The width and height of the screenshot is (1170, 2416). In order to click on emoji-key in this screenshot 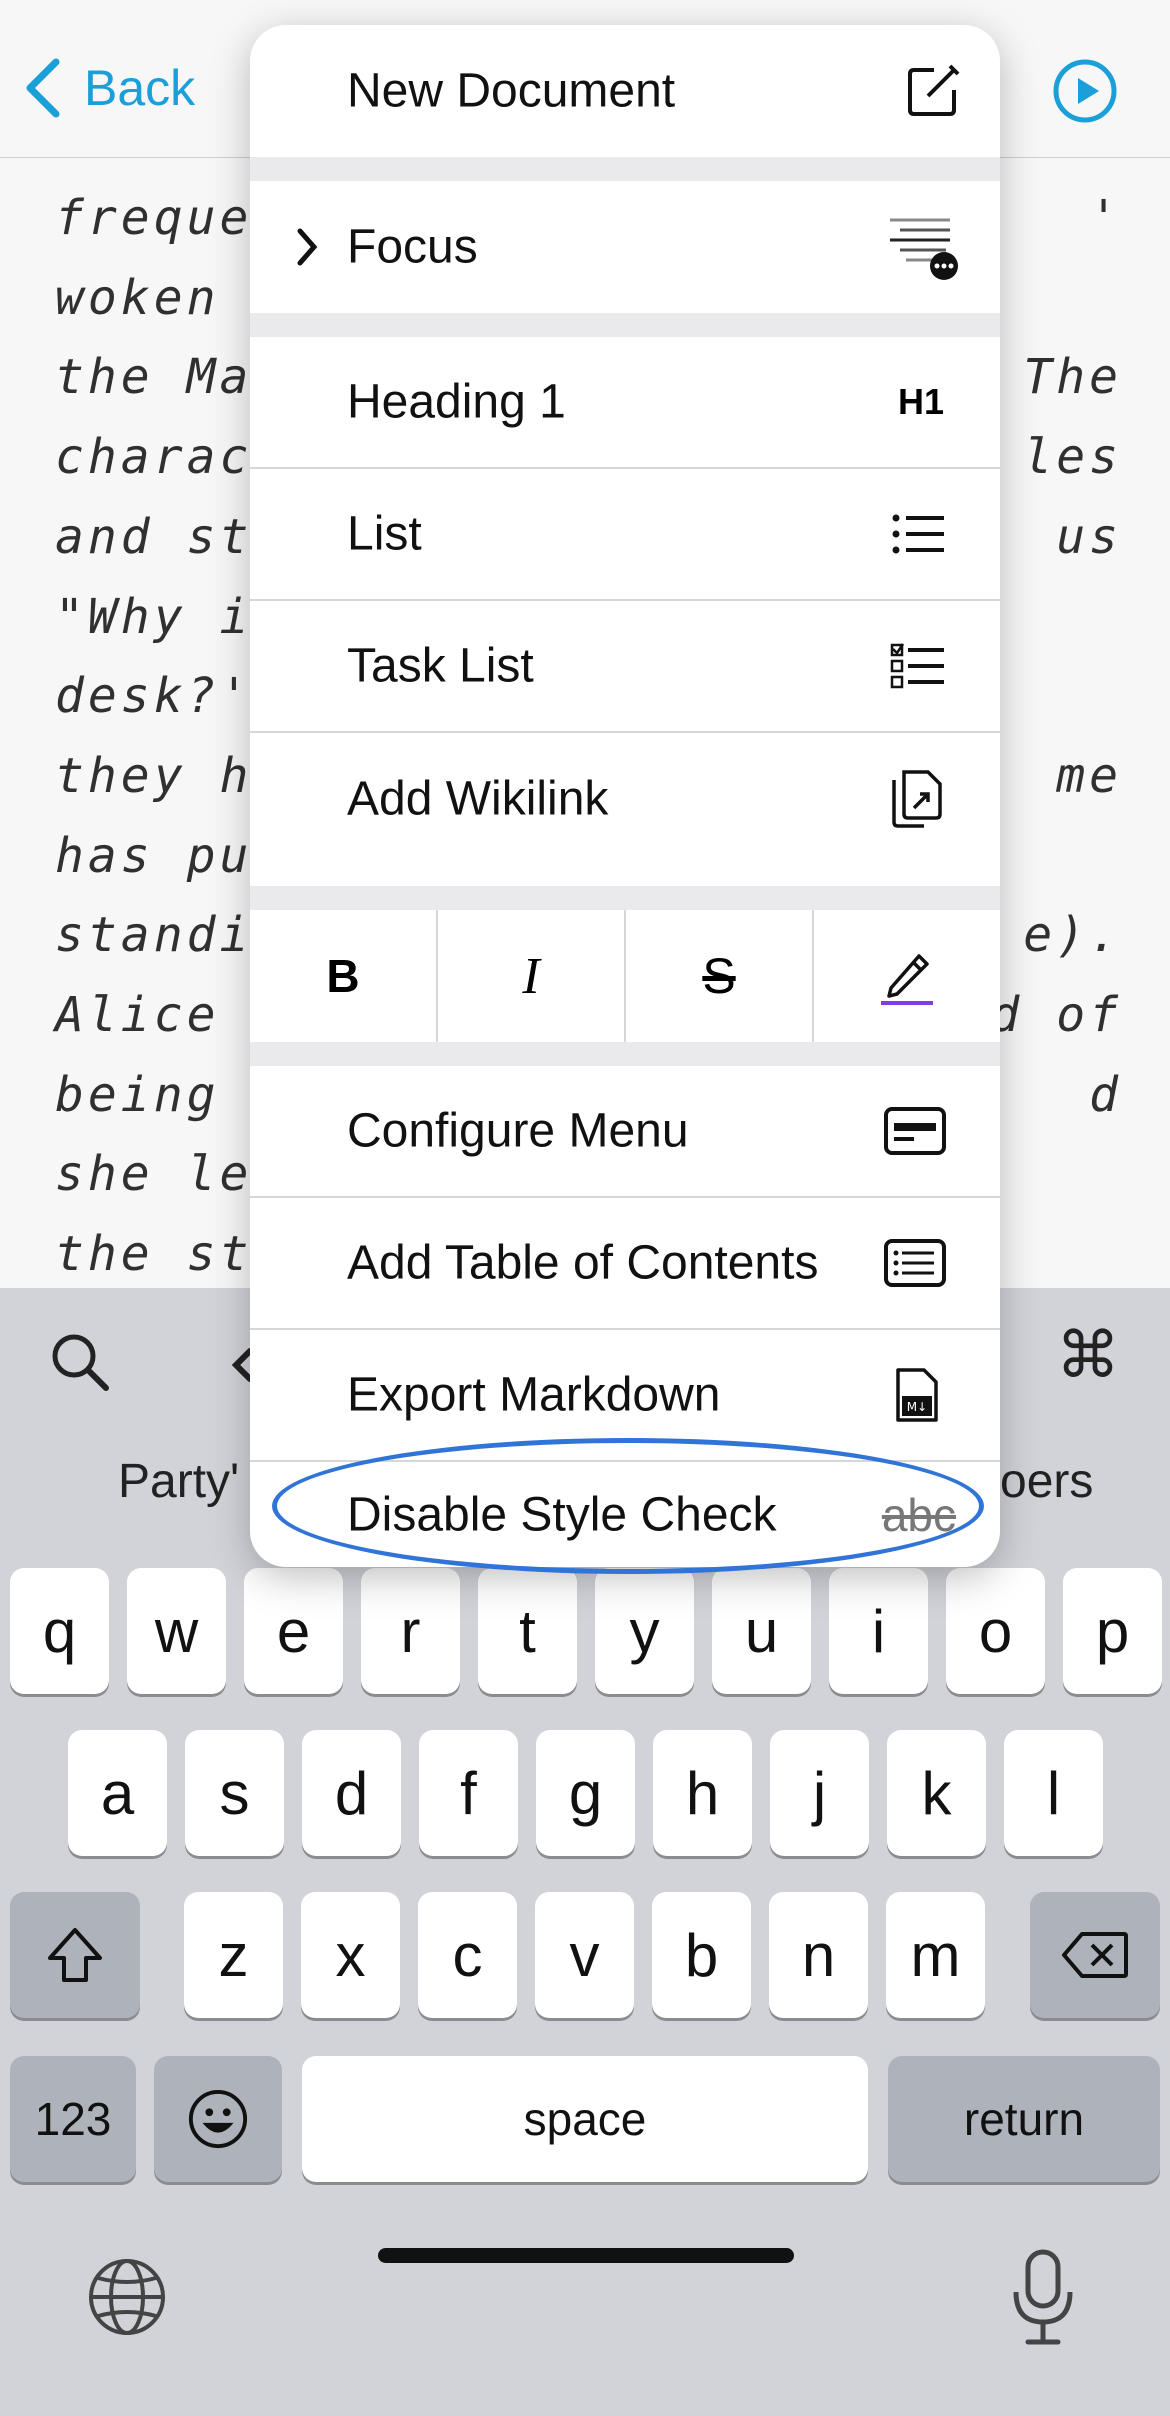, I will do `click(218, 2119)`.